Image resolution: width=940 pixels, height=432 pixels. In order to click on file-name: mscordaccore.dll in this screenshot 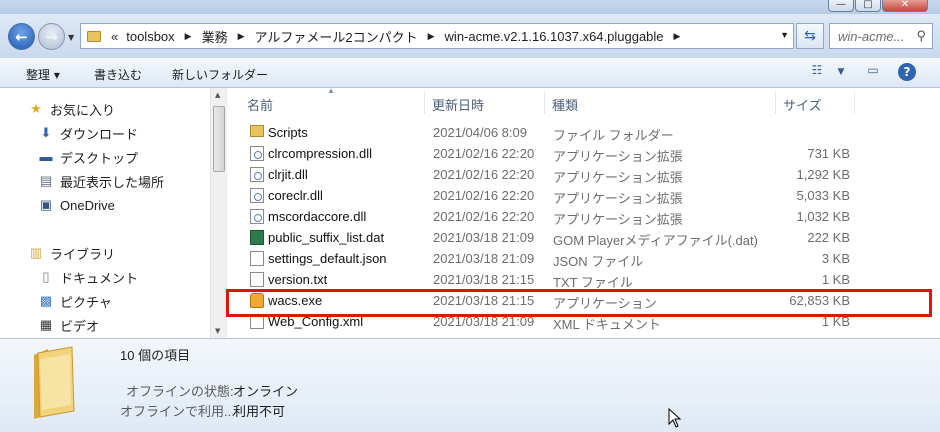, I will do `click(317, 216)`.